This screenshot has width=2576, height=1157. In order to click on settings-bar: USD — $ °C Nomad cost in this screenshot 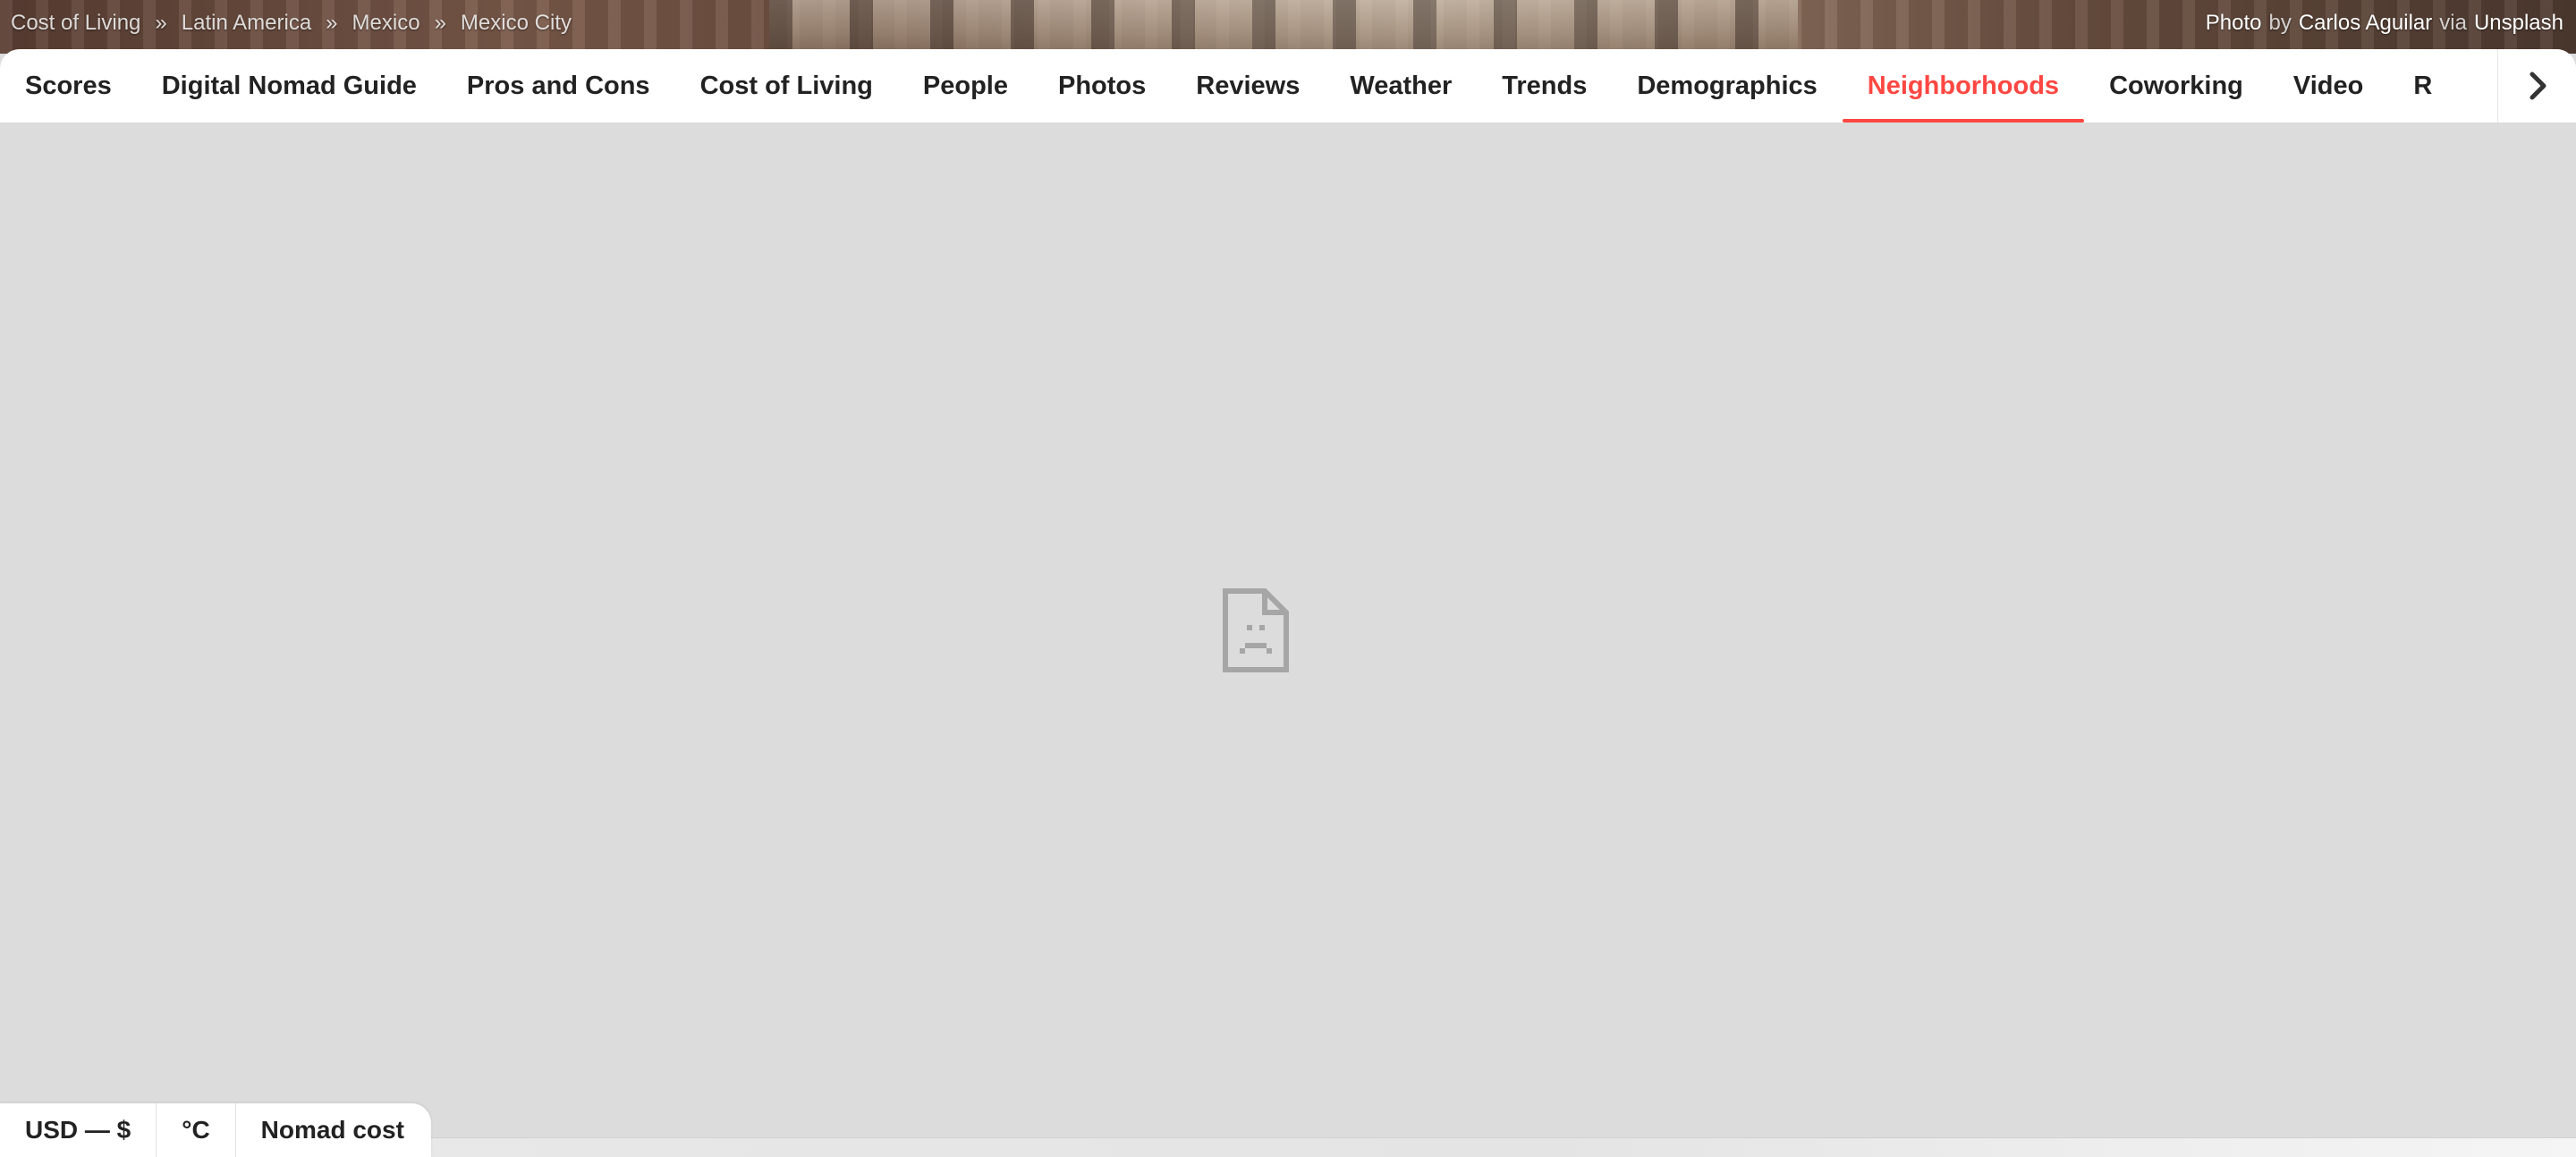, I will do `click(215, 1130)`.